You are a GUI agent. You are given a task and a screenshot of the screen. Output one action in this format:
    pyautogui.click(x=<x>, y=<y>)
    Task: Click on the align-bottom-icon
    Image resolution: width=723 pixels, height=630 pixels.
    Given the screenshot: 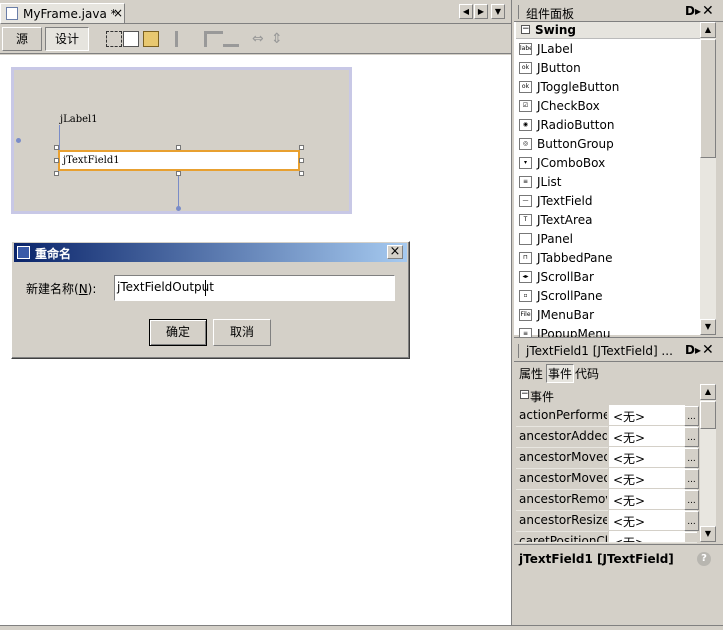 What is the action you would take?
    pyautogui.click(x=231, y=39)
    